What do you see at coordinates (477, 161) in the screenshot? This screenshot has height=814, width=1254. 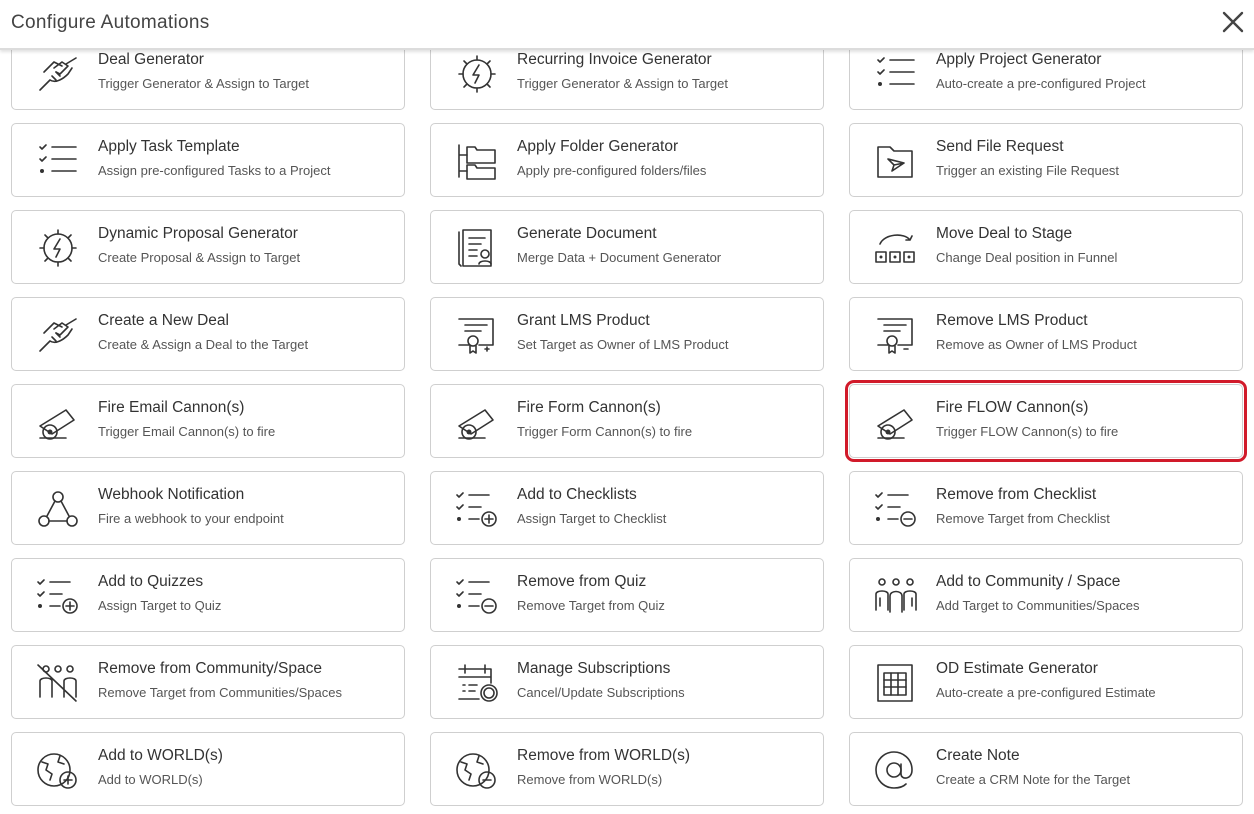 I see `folder-tree-icon` at bounding box center [477, 161].